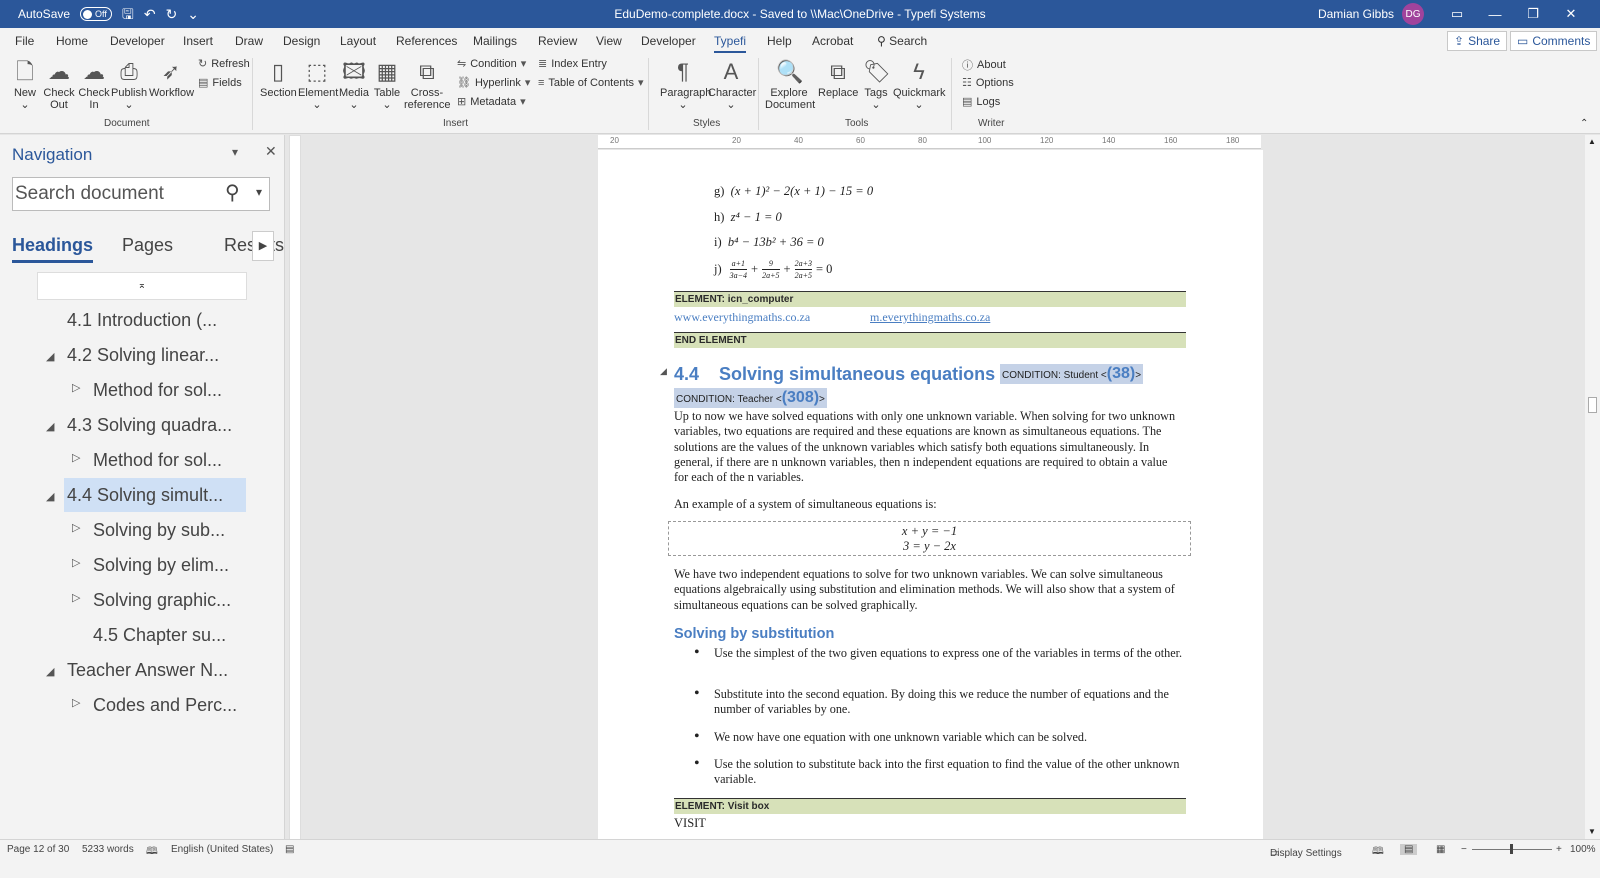  Describe the element at coordinates (609, 41) in the screenshot. I see `tab-view: View` at that location.